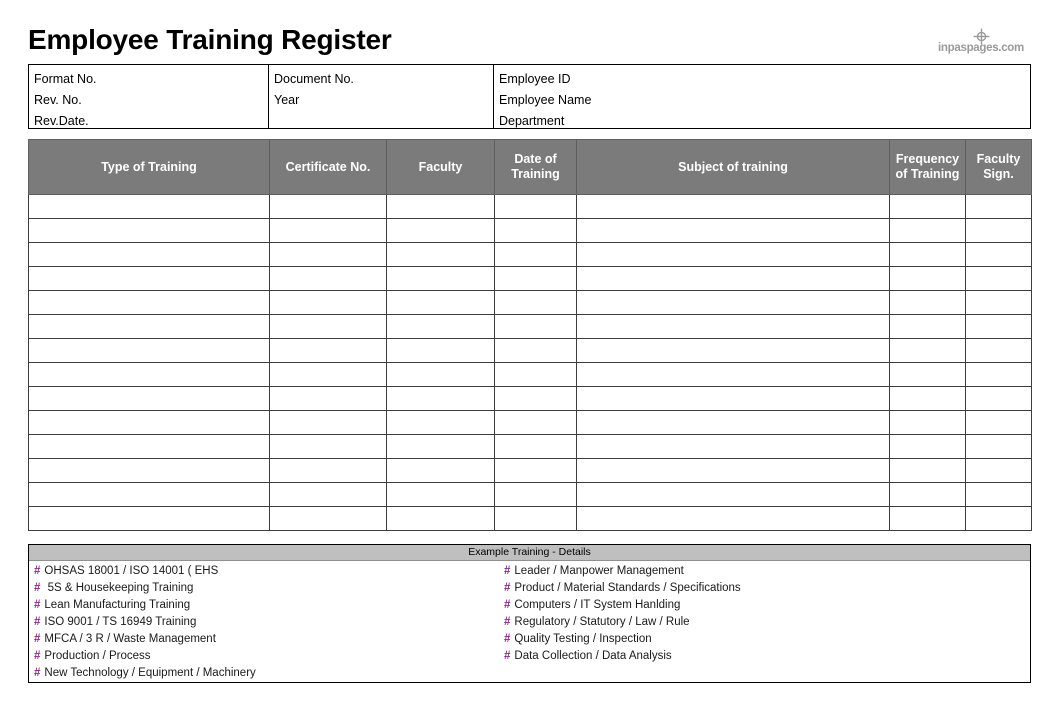 This screenshot has width=1051, height=720. Describe the element at coordinates (58, 100) in the screenshot. I see `info-label-rev-no: Rev. No.` at that location.